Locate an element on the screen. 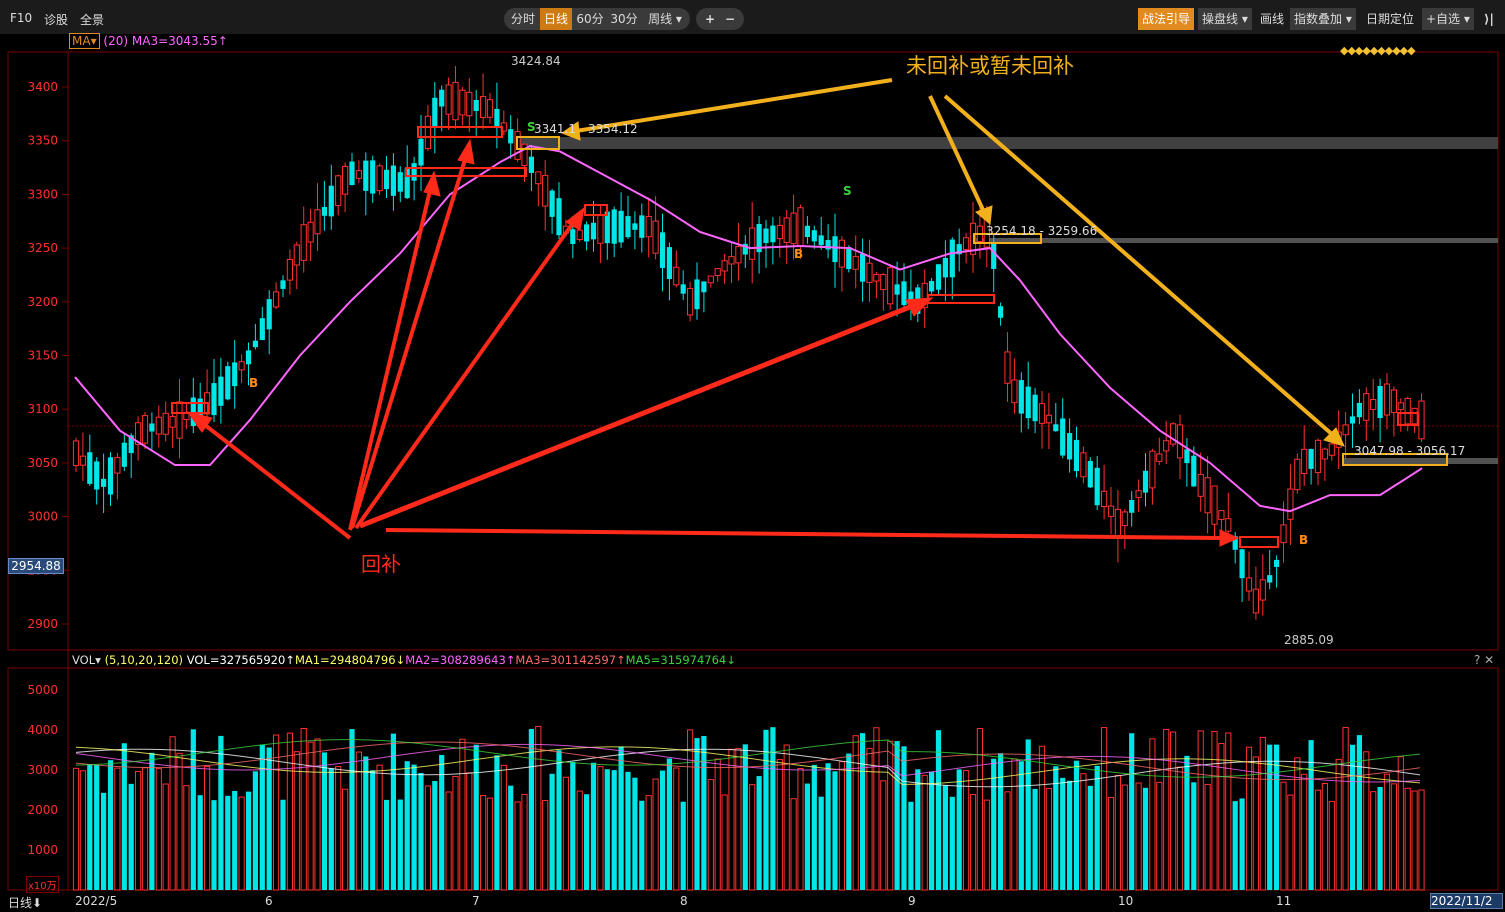  ma-badge: MA▾ is located at coordinates (84, 41).